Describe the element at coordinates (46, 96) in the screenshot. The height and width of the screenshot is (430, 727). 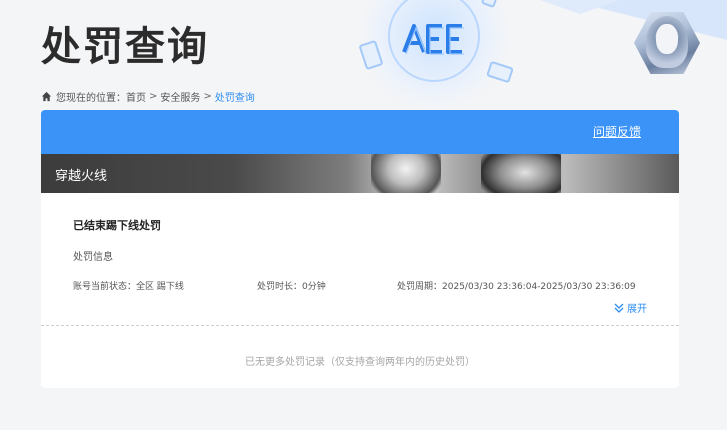
I see `home-icon` at that location.